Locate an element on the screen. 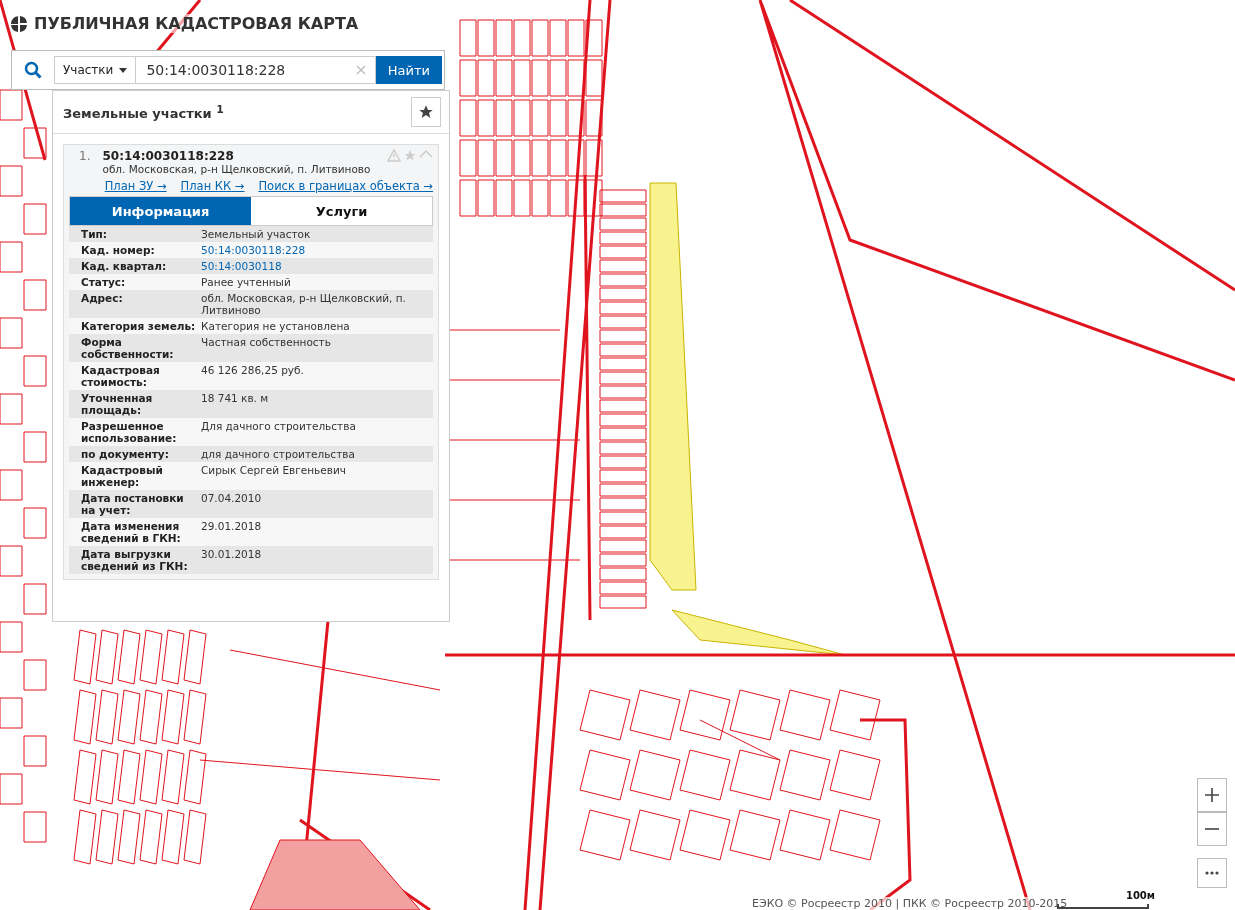 The width and height of the screenshot is (1235, 910). plan-link: План КК → is located at coordinates (212, 186).